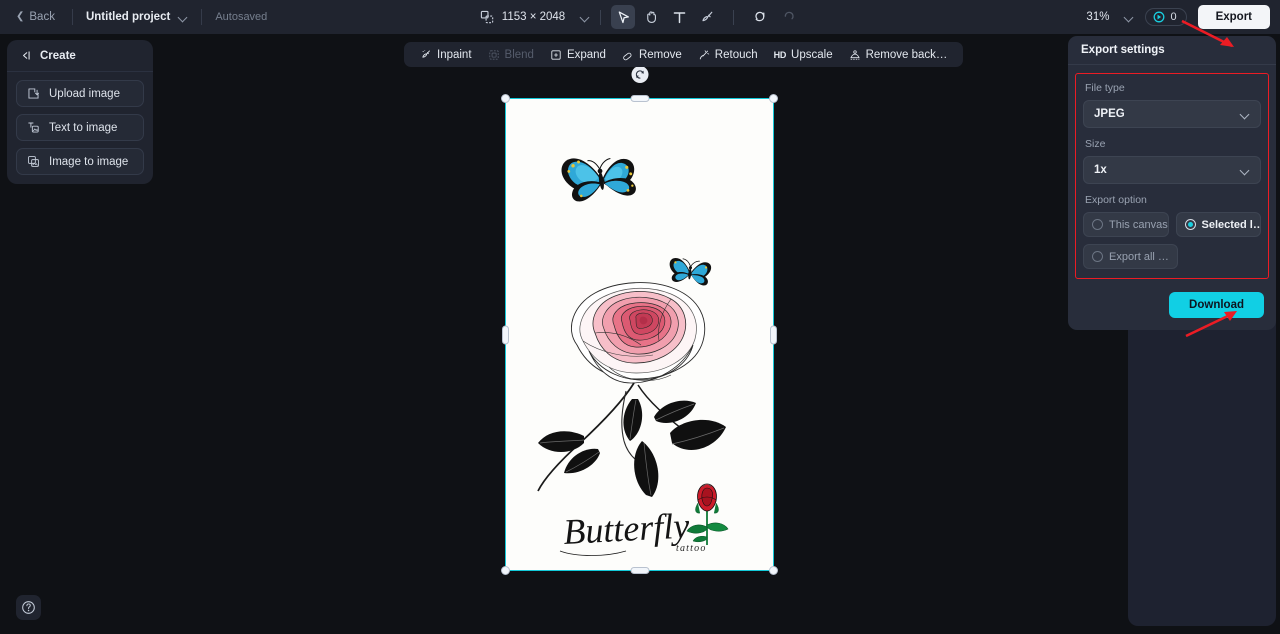 The image size is (1280, 634). I want to click on size-label: Size, so click(1095, 144).